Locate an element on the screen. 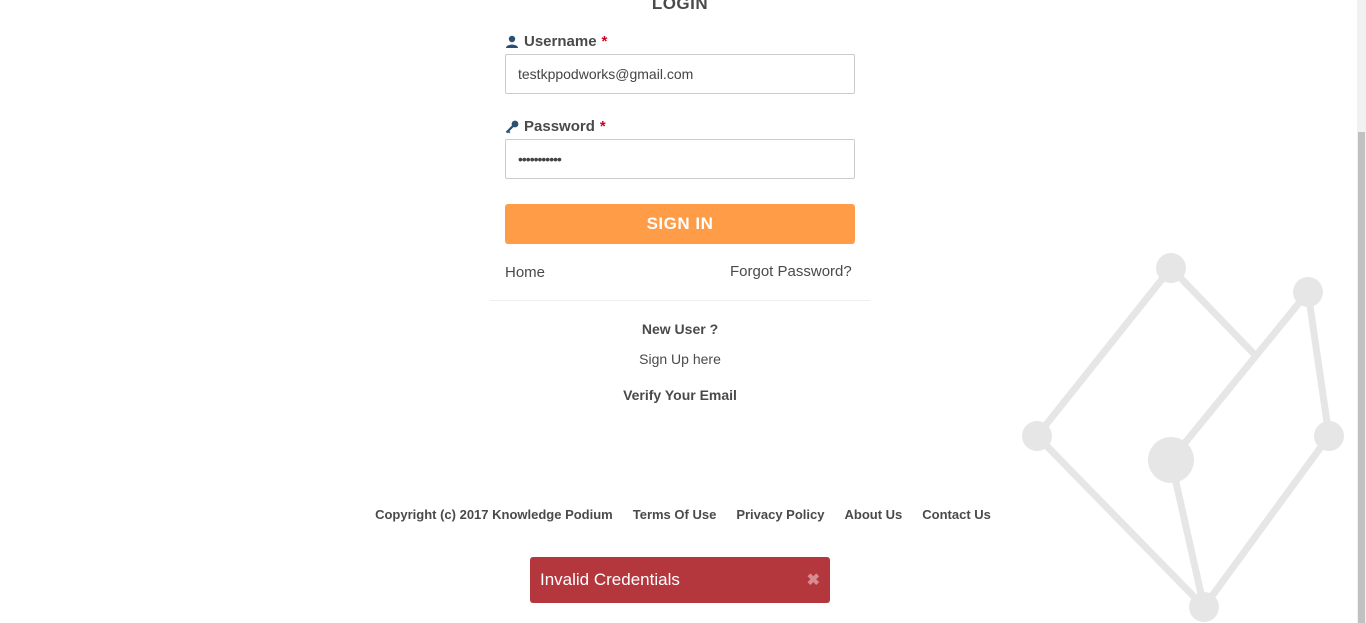 This screenshot has height=623, width=1366. sign-up-link: Sign Up here is located at coordinates (680, 359).